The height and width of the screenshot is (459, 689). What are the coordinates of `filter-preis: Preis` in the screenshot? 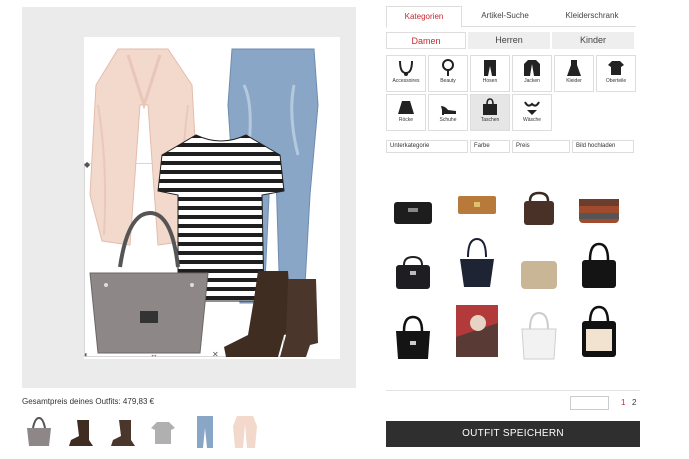 It's located at (541, 146).